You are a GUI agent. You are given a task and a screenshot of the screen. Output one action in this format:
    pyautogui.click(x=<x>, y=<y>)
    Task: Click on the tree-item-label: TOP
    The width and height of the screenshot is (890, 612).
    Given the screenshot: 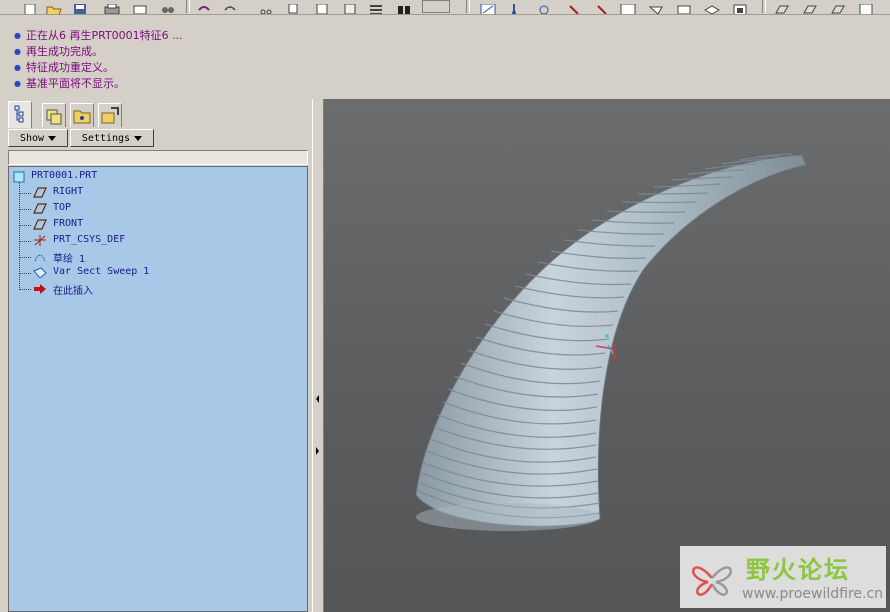 What is the action you would take?
    pyautogui.click(x=62, y=207)
    